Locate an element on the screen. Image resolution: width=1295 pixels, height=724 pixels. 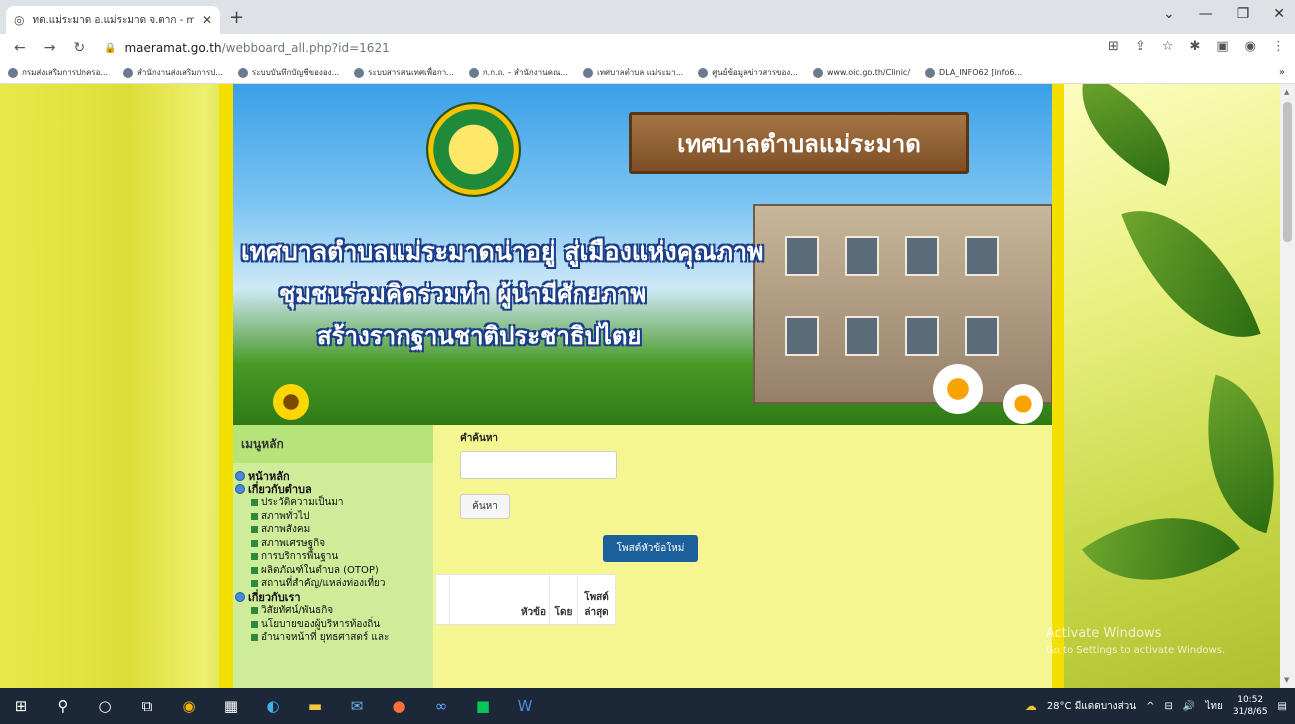
search-input is located at coordinates (538, 465).